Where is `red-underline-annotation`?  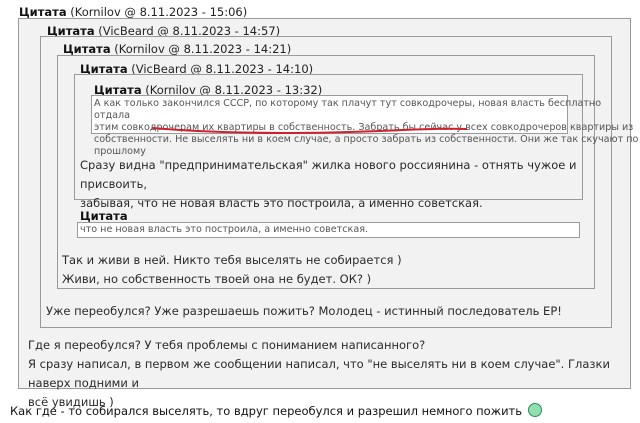
red-underline-annotation is located at coordinates (309, 130).